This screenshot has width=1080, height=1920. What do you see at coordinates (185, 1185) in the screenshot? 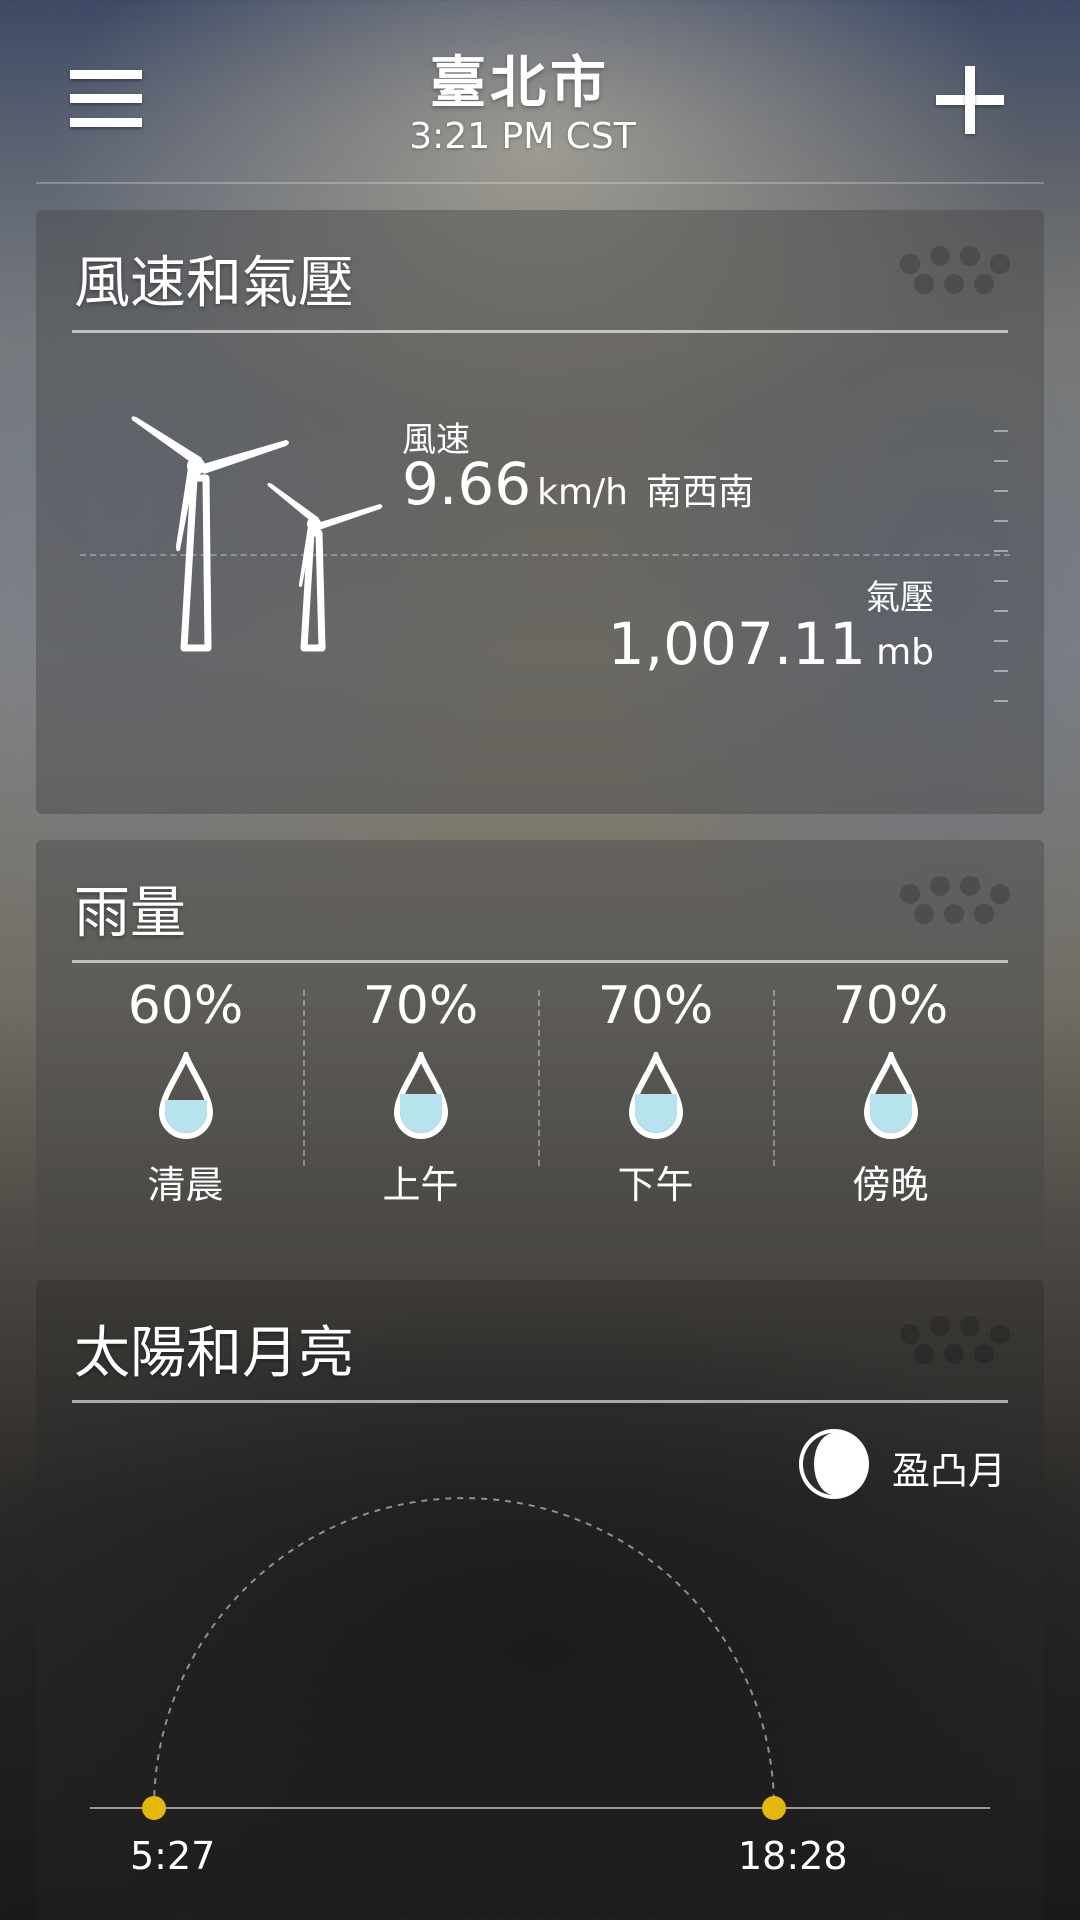
I see `rain-period-label: 清晨` at bounding box center [185, 1185].